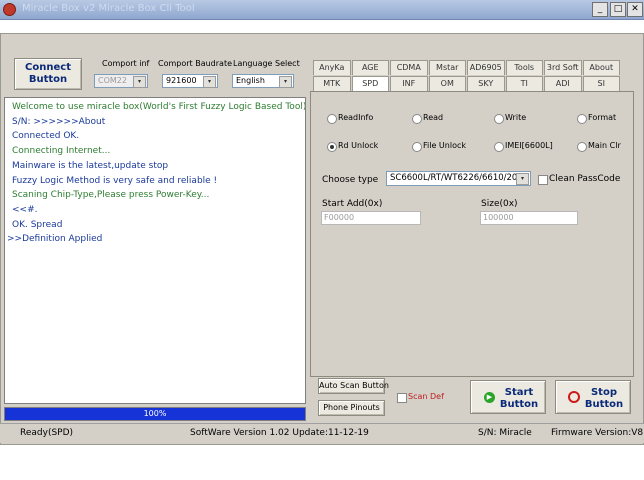 This screenshot has width=644, height=480. I want to click on language-label: Language Select, so click(266, 63).